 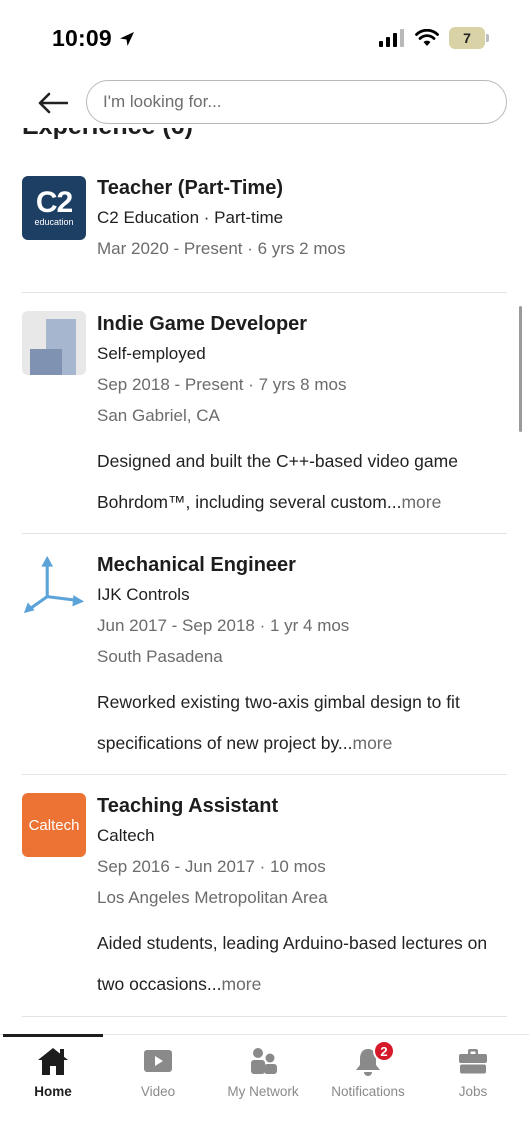 I want to click on company-name: C2 Education · Part-time, so click(x=190, y=217).